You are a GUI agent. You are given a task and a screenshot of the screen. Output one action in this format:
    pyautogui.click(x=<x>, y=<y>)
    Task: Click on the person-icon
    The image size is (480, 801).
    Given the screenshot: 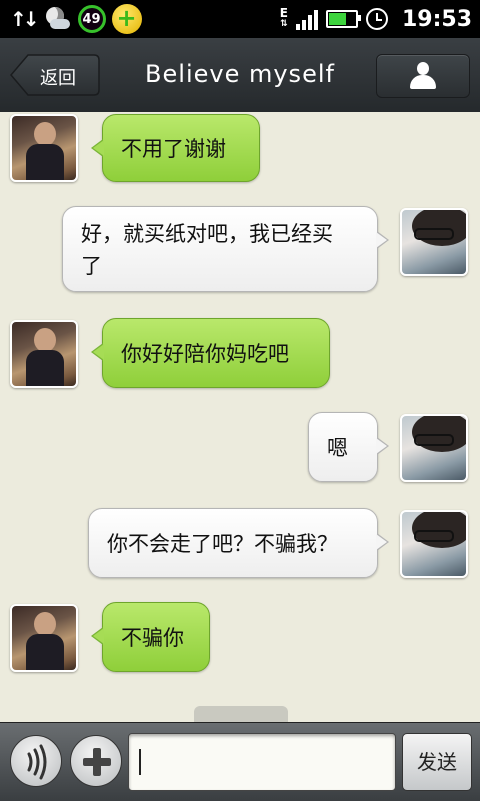 What is the action you would take?
    pyautogui.click(x=423, y=76)
    